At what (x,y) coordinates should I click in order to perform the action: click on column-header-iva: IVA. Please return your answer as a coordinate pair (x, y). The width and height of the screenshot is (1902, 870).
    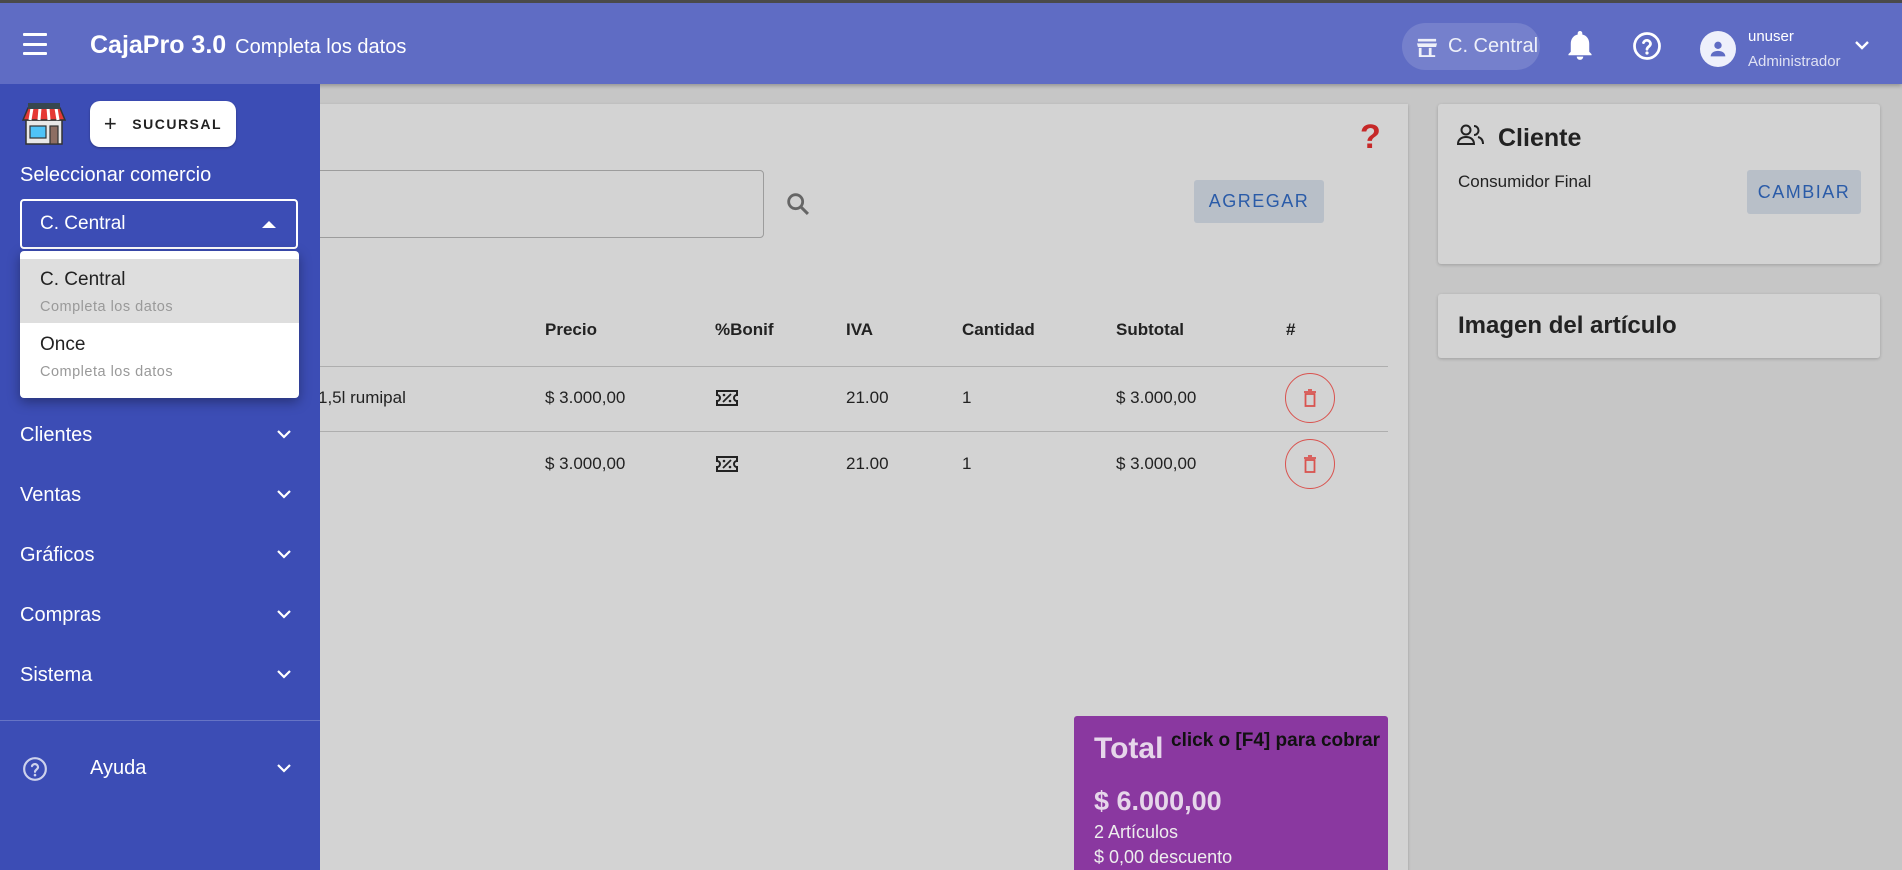
    Looking at the image, I should click on (860, 329).